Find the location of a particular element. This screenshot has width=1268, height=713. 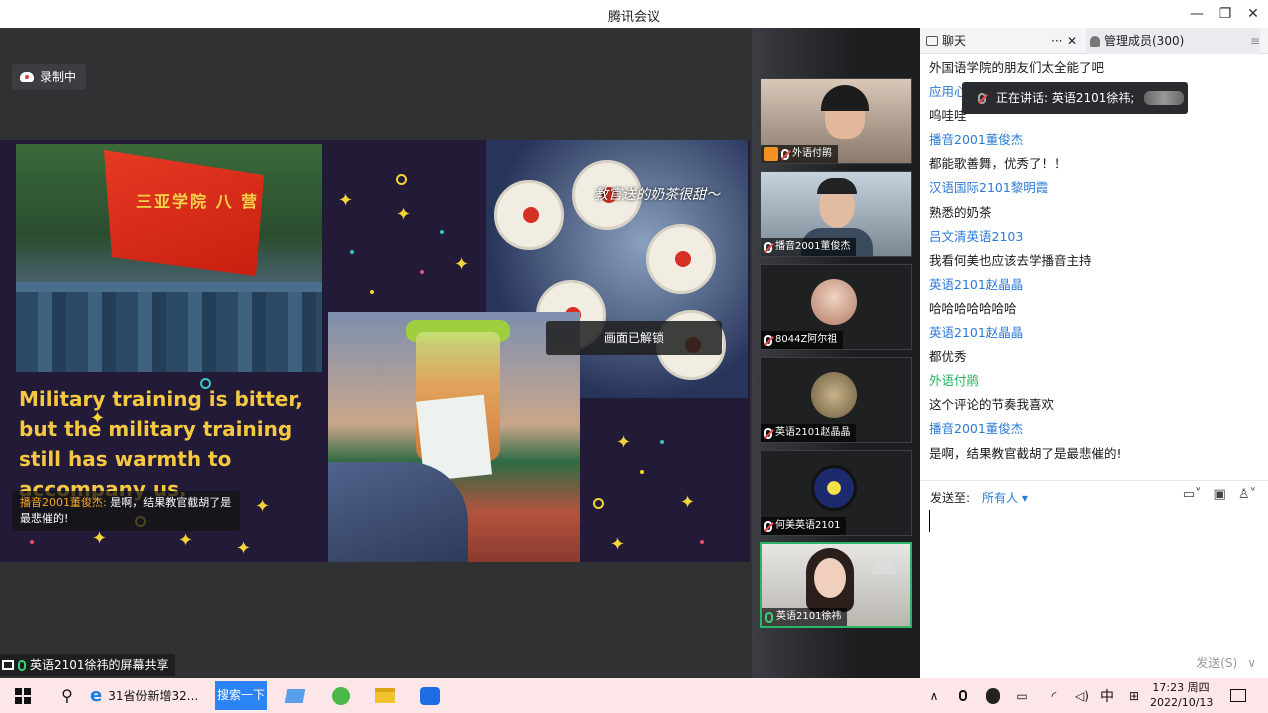

notification-icon is located at coordinates (1238, 695).